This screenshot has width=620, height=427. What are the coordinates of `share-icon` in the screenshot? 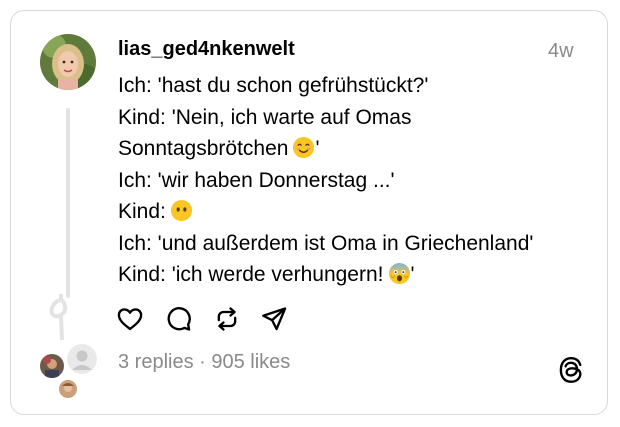 It's located at (274, 319).